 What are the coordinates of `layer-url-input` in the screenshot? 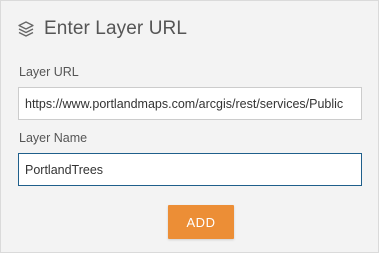 It's located at (190, 103).